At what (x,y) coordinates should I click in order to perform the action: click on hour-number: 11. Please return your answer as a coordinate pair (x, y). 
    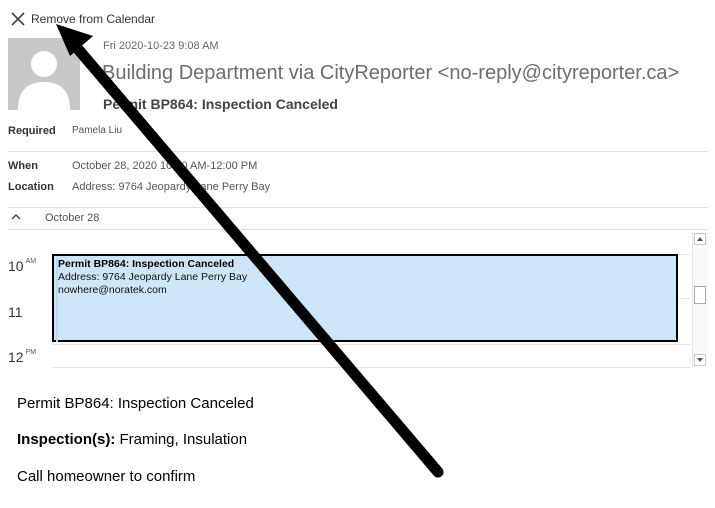
    Looking at the image, I should click on (15, 312).